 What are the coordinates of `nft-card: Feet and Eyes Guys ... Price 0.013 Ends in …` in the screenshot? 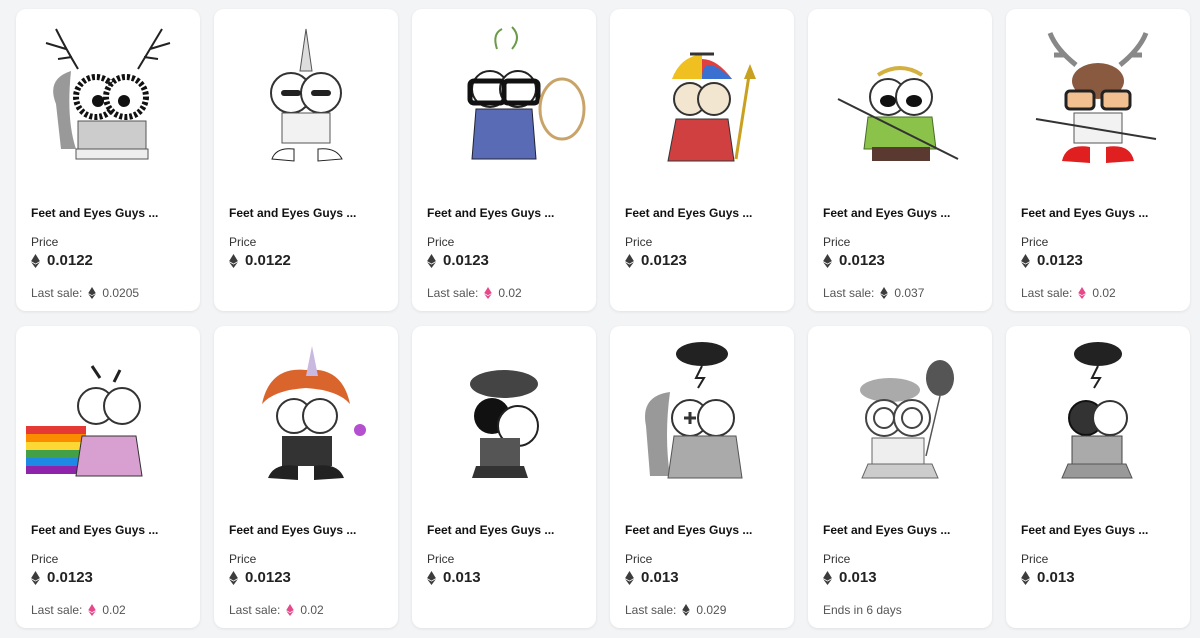 It's located at (900, 477).